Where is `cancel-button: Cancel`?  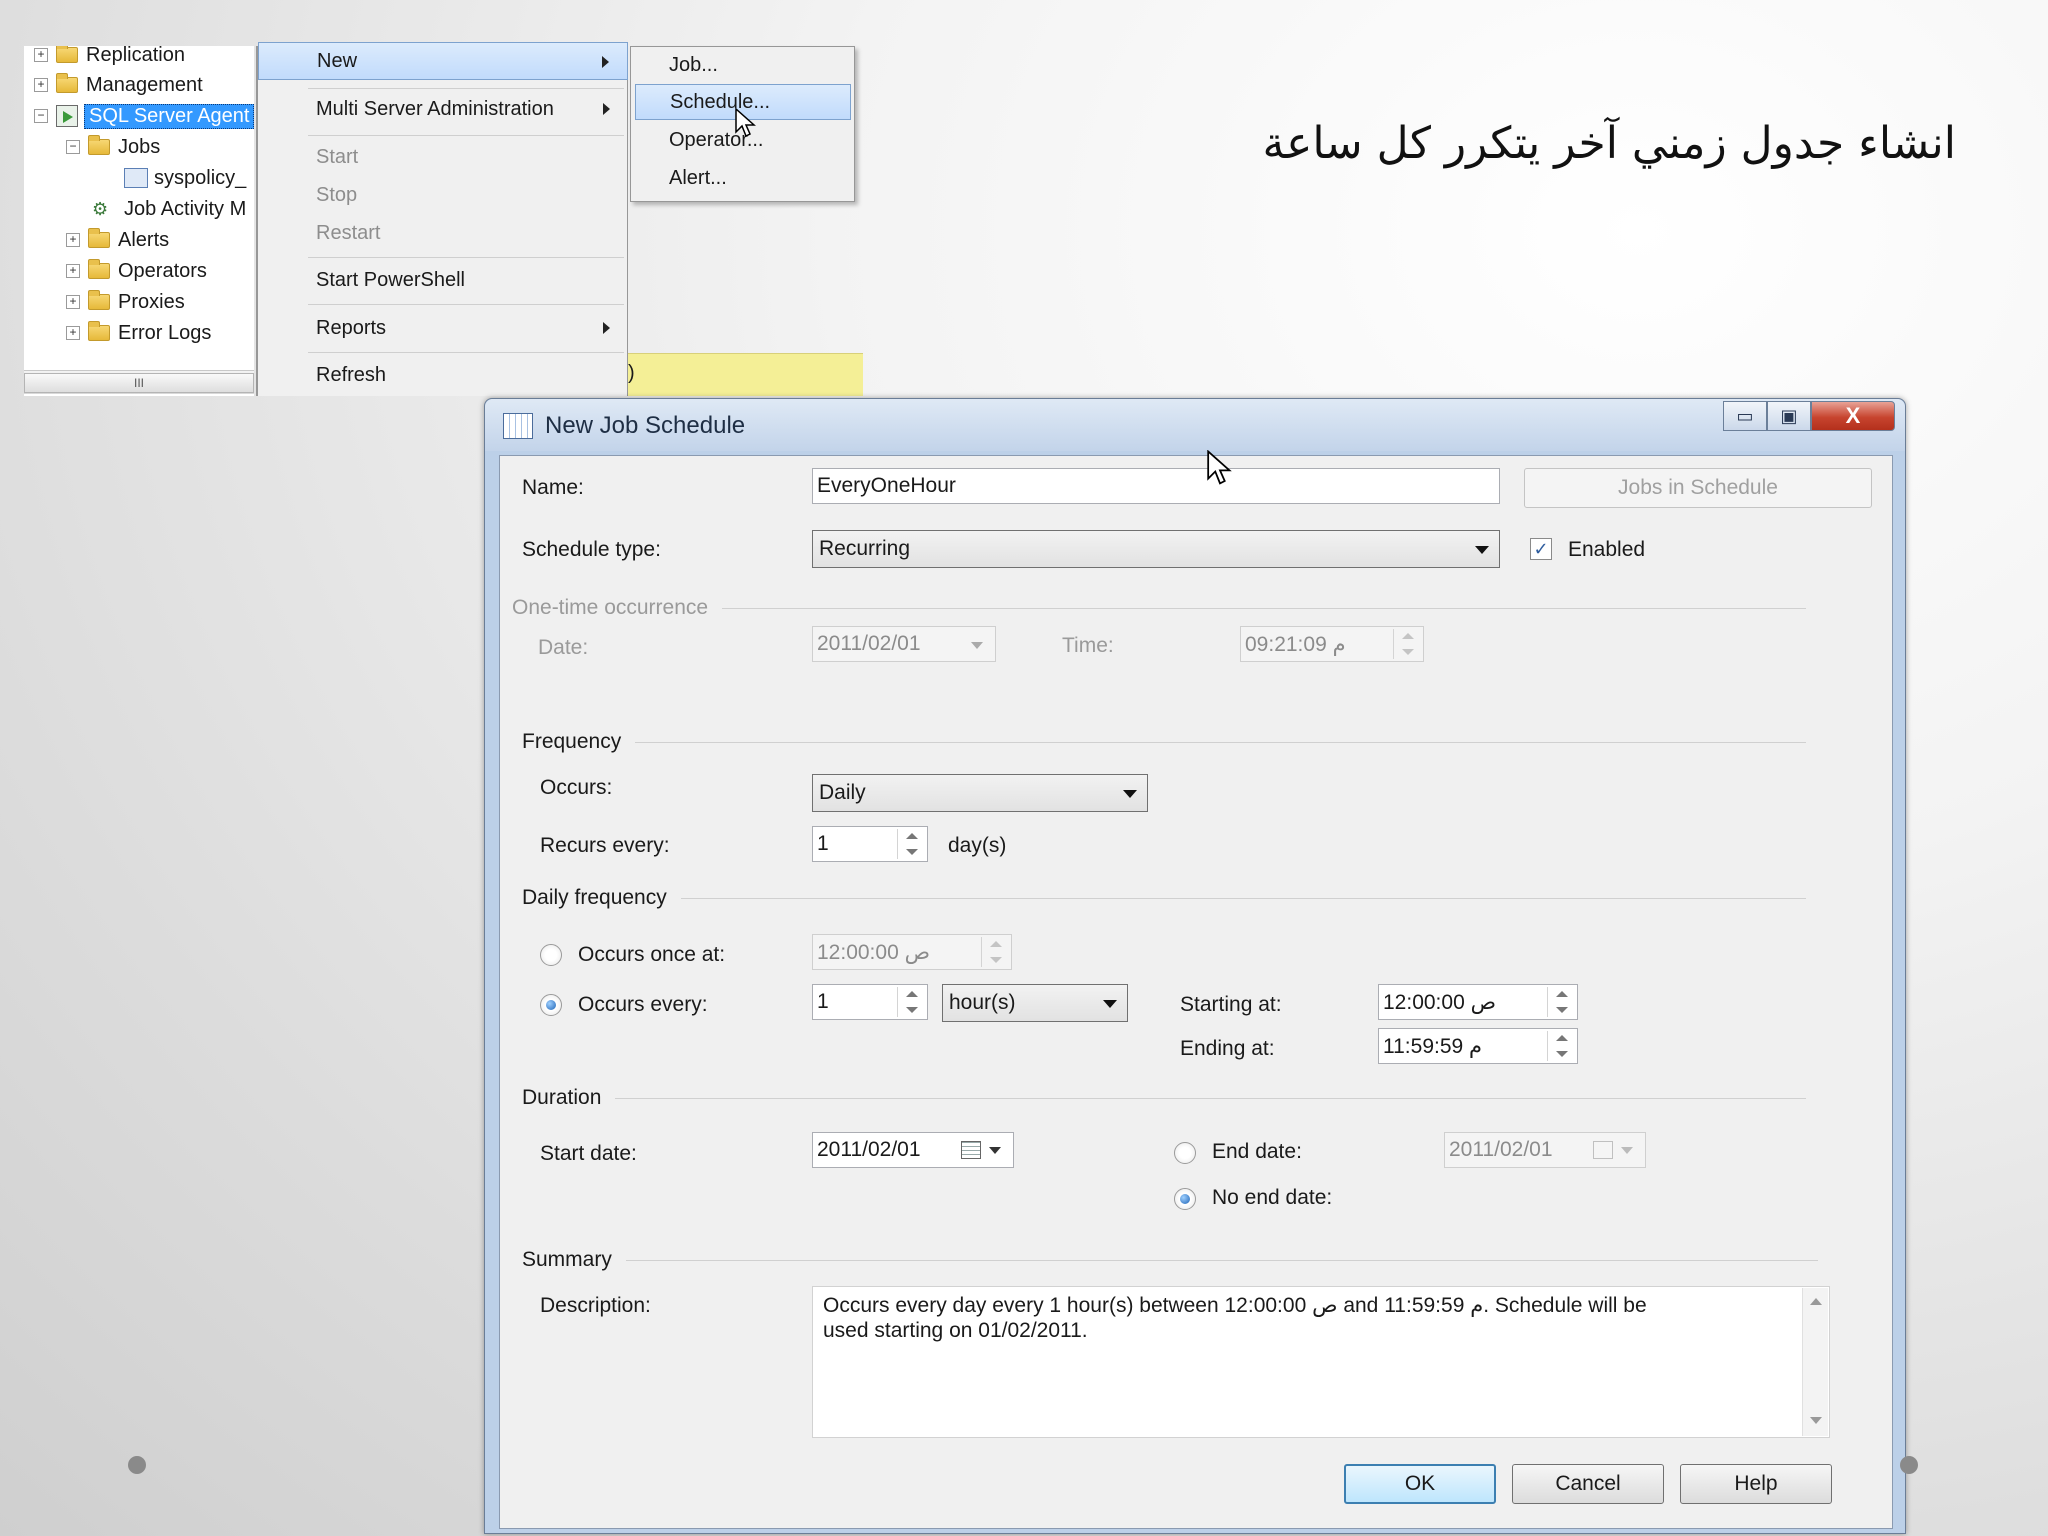 cancel-button: Cancel is located at coordinates (1588, 1484).